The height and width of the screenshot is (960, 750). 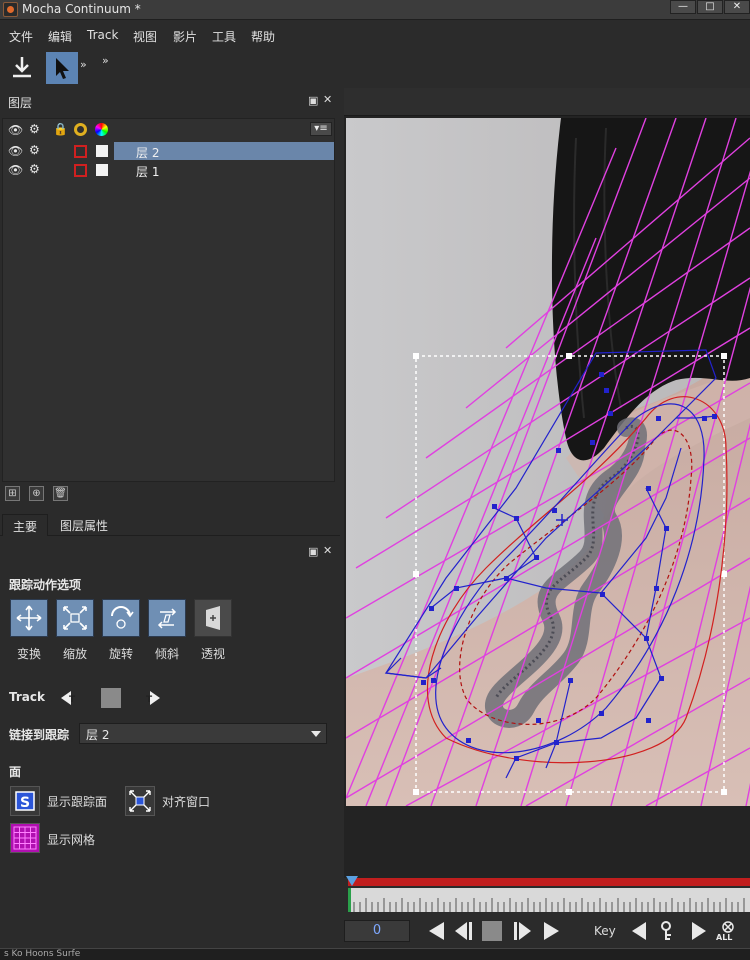 What do you see at coordinates (20, 103) in the screenshot?
I see `layers-panel-title: 图层` at bounding box center [20, 103].